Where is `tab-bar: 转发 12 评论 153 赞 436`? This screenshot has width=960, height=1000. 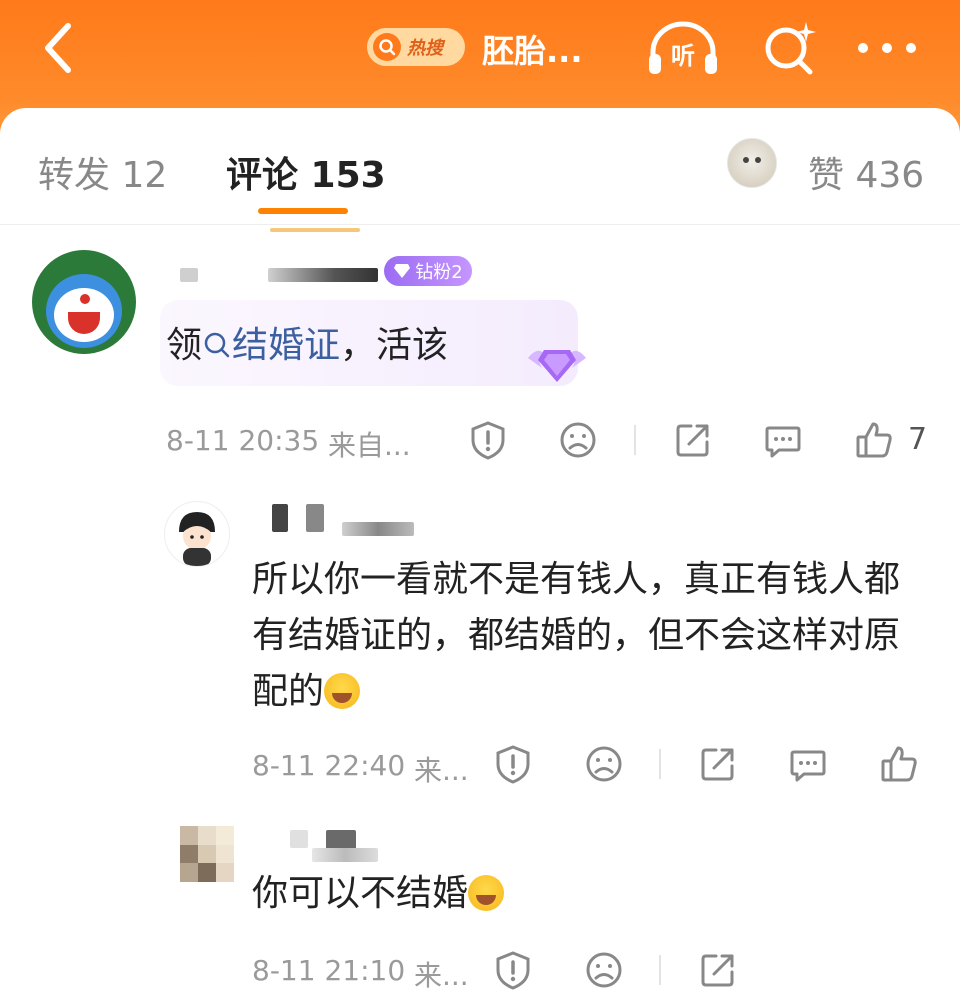
tab-bar: 转发 12 评论 153 赞 436 is located at coordinates (480, 170).